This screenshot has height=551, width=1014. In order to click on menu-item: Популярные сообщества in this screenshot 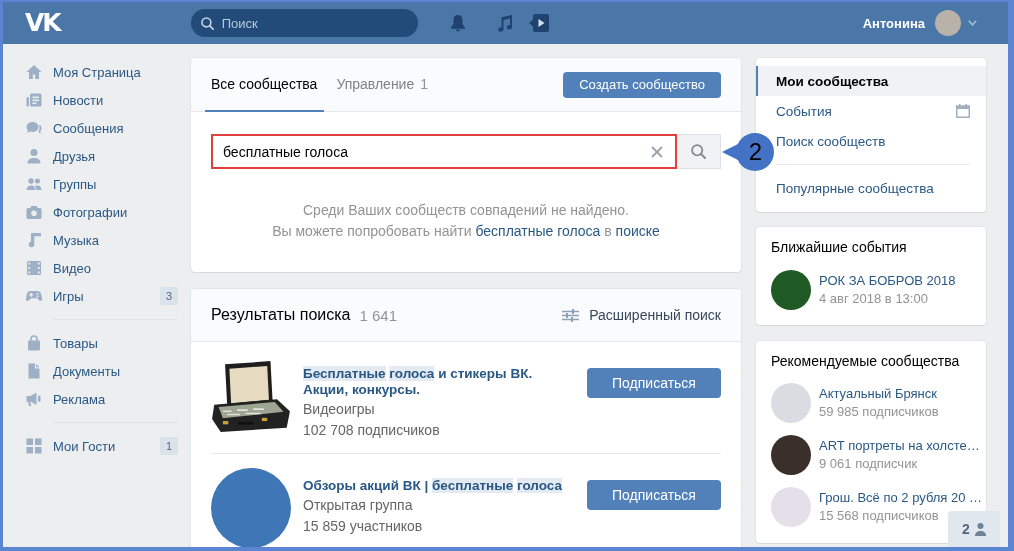, I will do `click(881, 188)`.